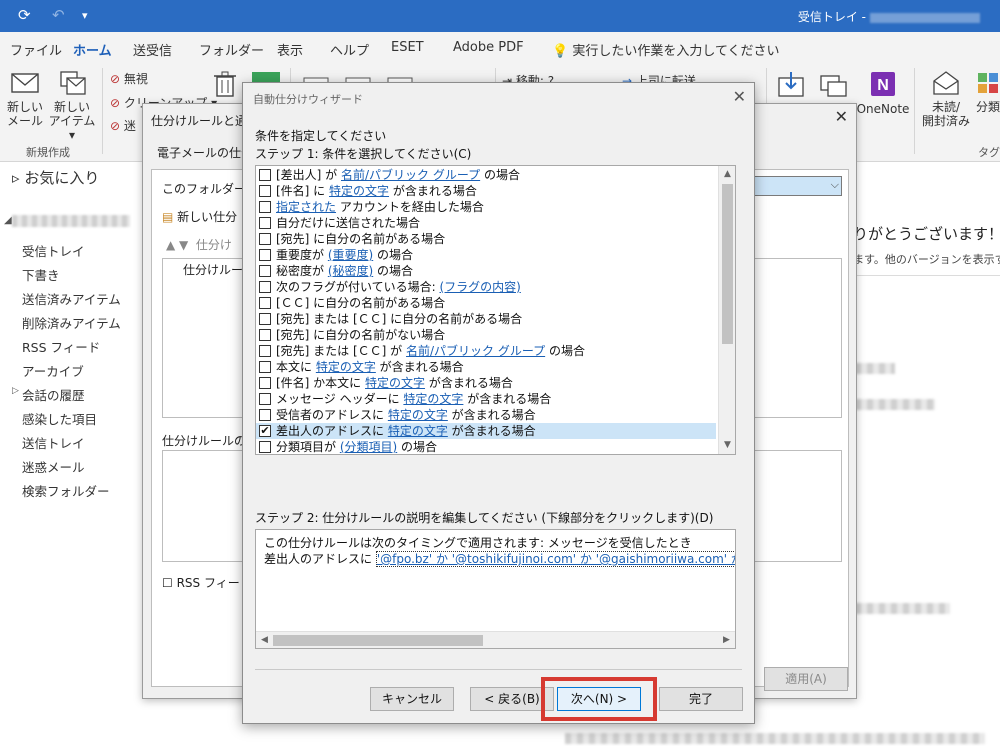  I want to click on condition-link: (重要度), so click(350, 255).